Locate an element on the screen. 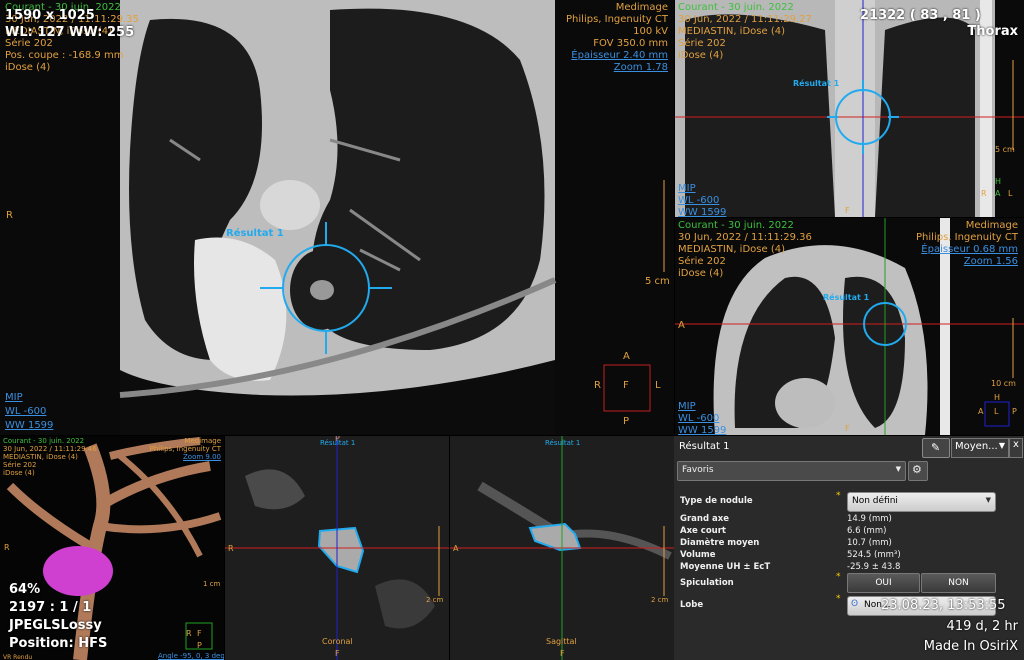  row-label: Lobe is located at coordinates (692, 605).